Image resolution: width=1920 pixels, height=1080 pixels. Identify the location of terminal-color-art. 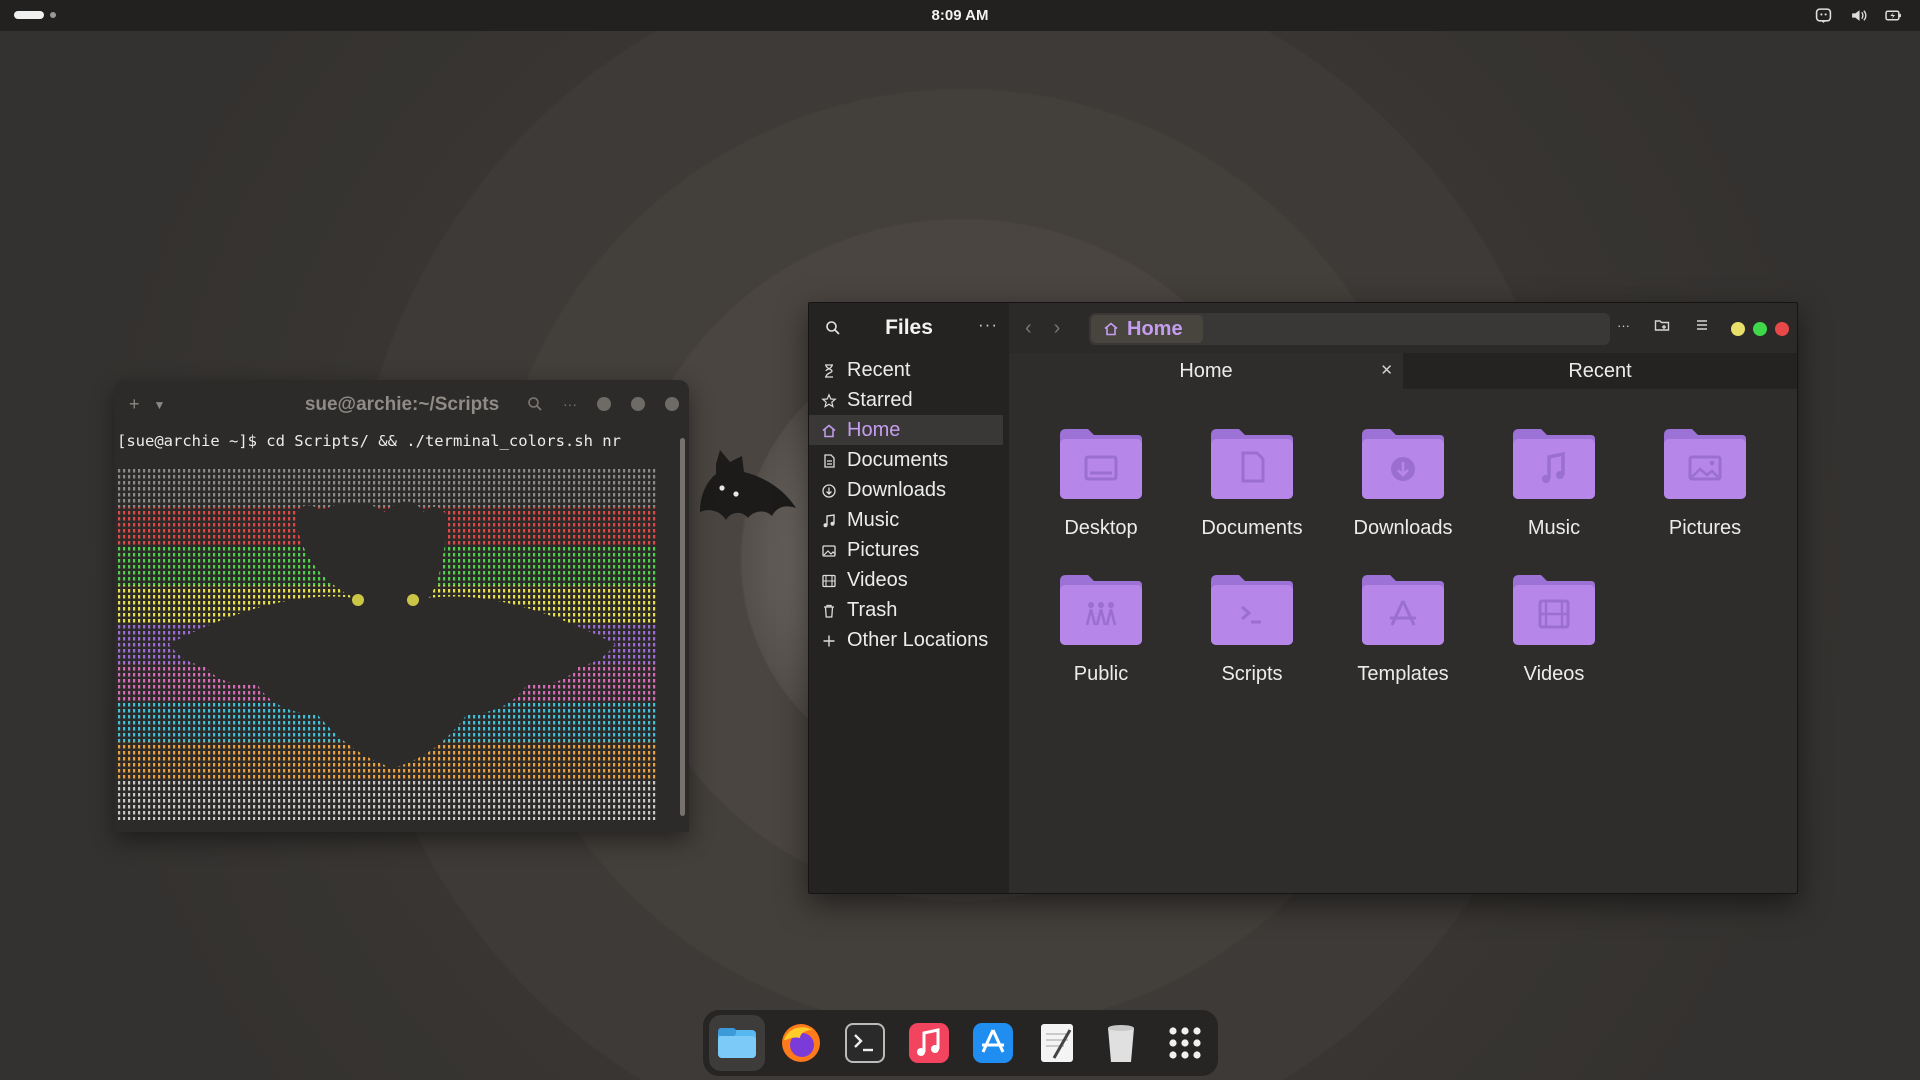
(387, 644).